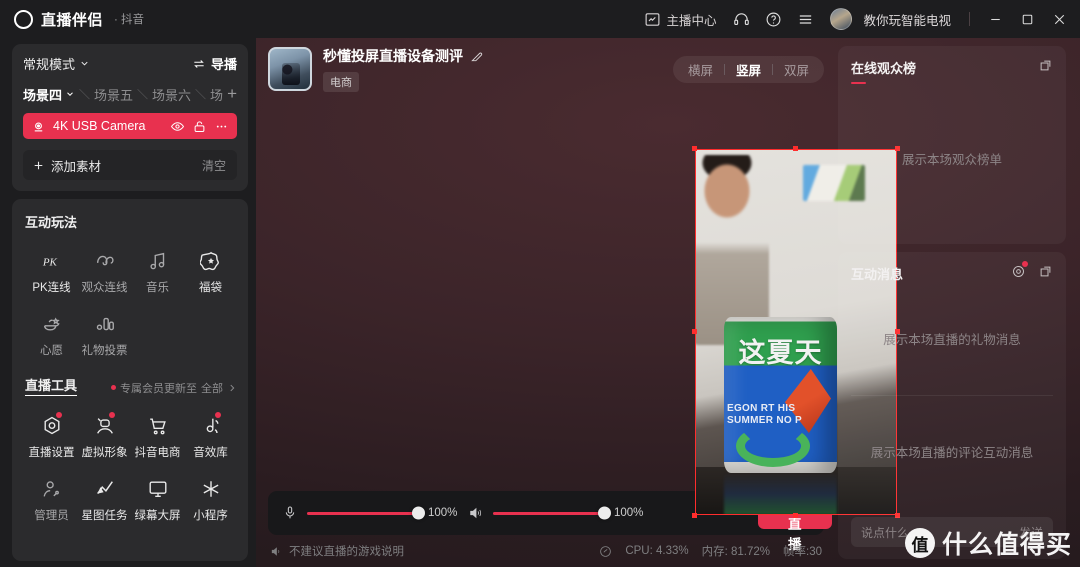 The height and width of the screenshot is (567, 1080). What do you see at coordinates (221, 126) in the screenshot?
I see `more-dots-icon` at bounding box center [221, 126].